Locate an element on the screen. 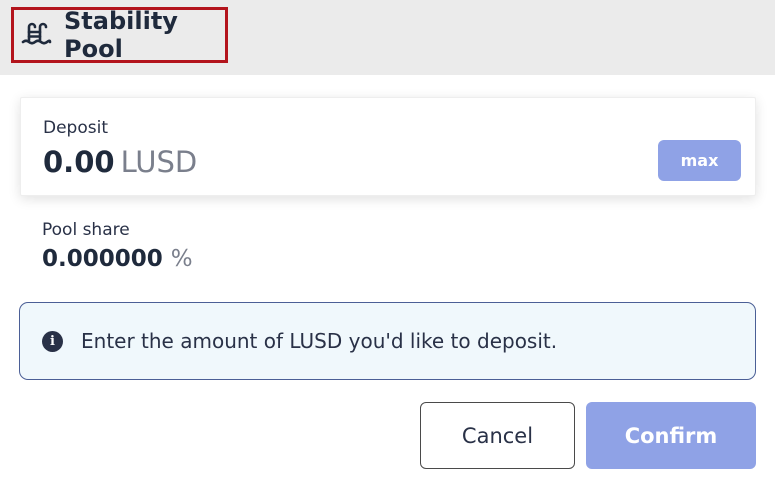 The height and width of the screenshot is (487, 775). pool-share-value-row: 0.000000% is located at coordinates (117, 259).